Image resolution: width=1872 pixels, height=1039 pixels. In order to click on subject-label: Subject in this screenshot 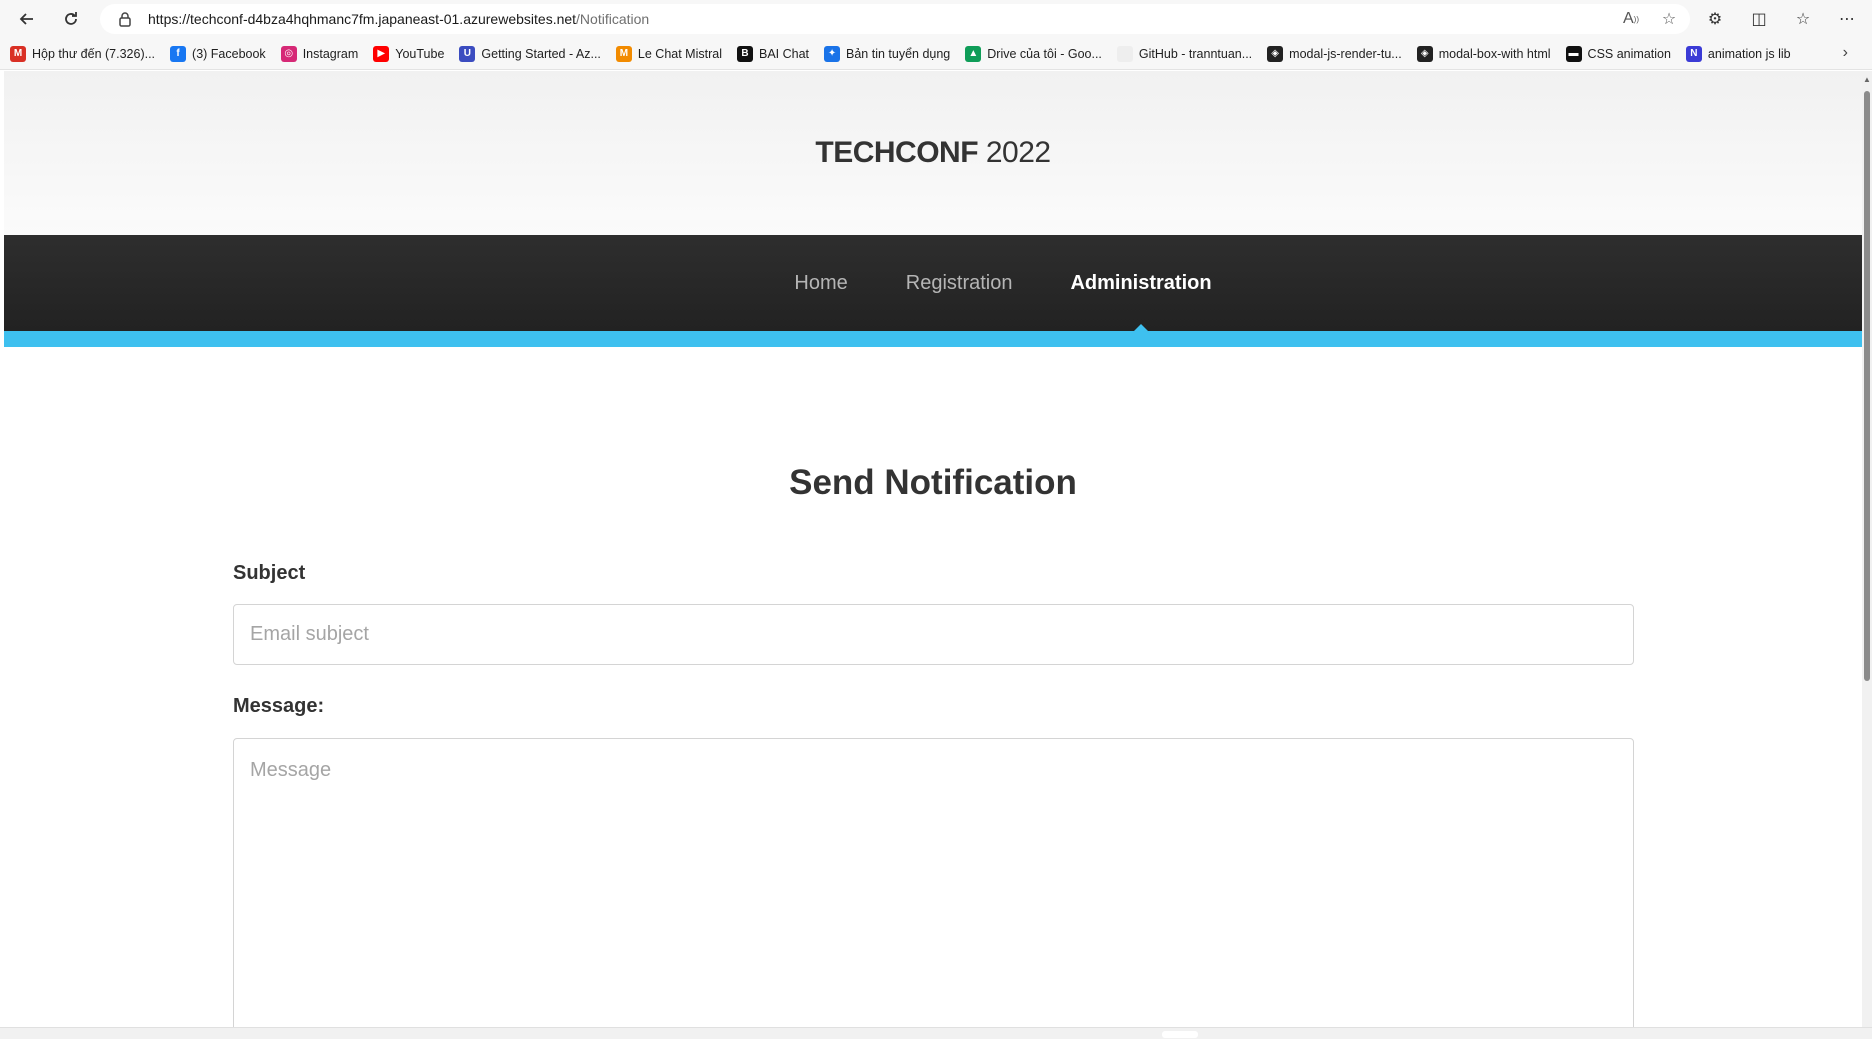, I will do `click(269, 573)`.